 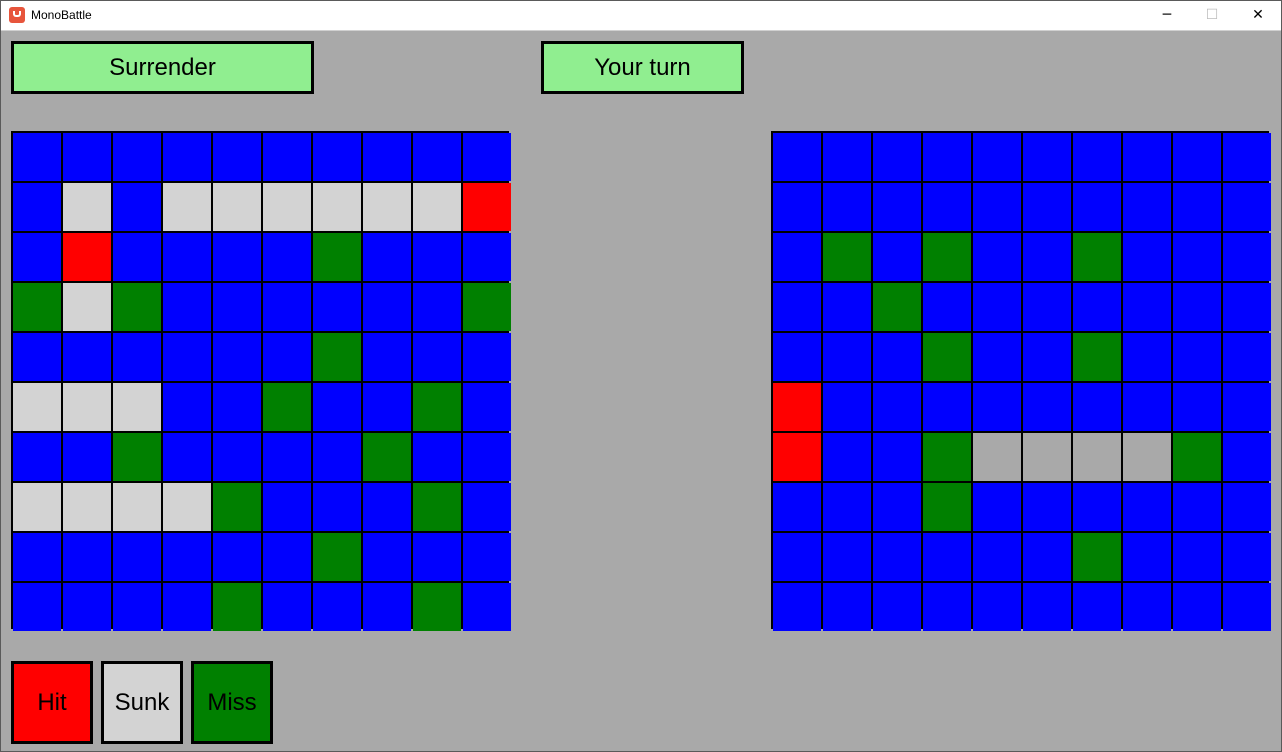 I want to click on maximize-button: ☐, so click(x=1212, y=15).